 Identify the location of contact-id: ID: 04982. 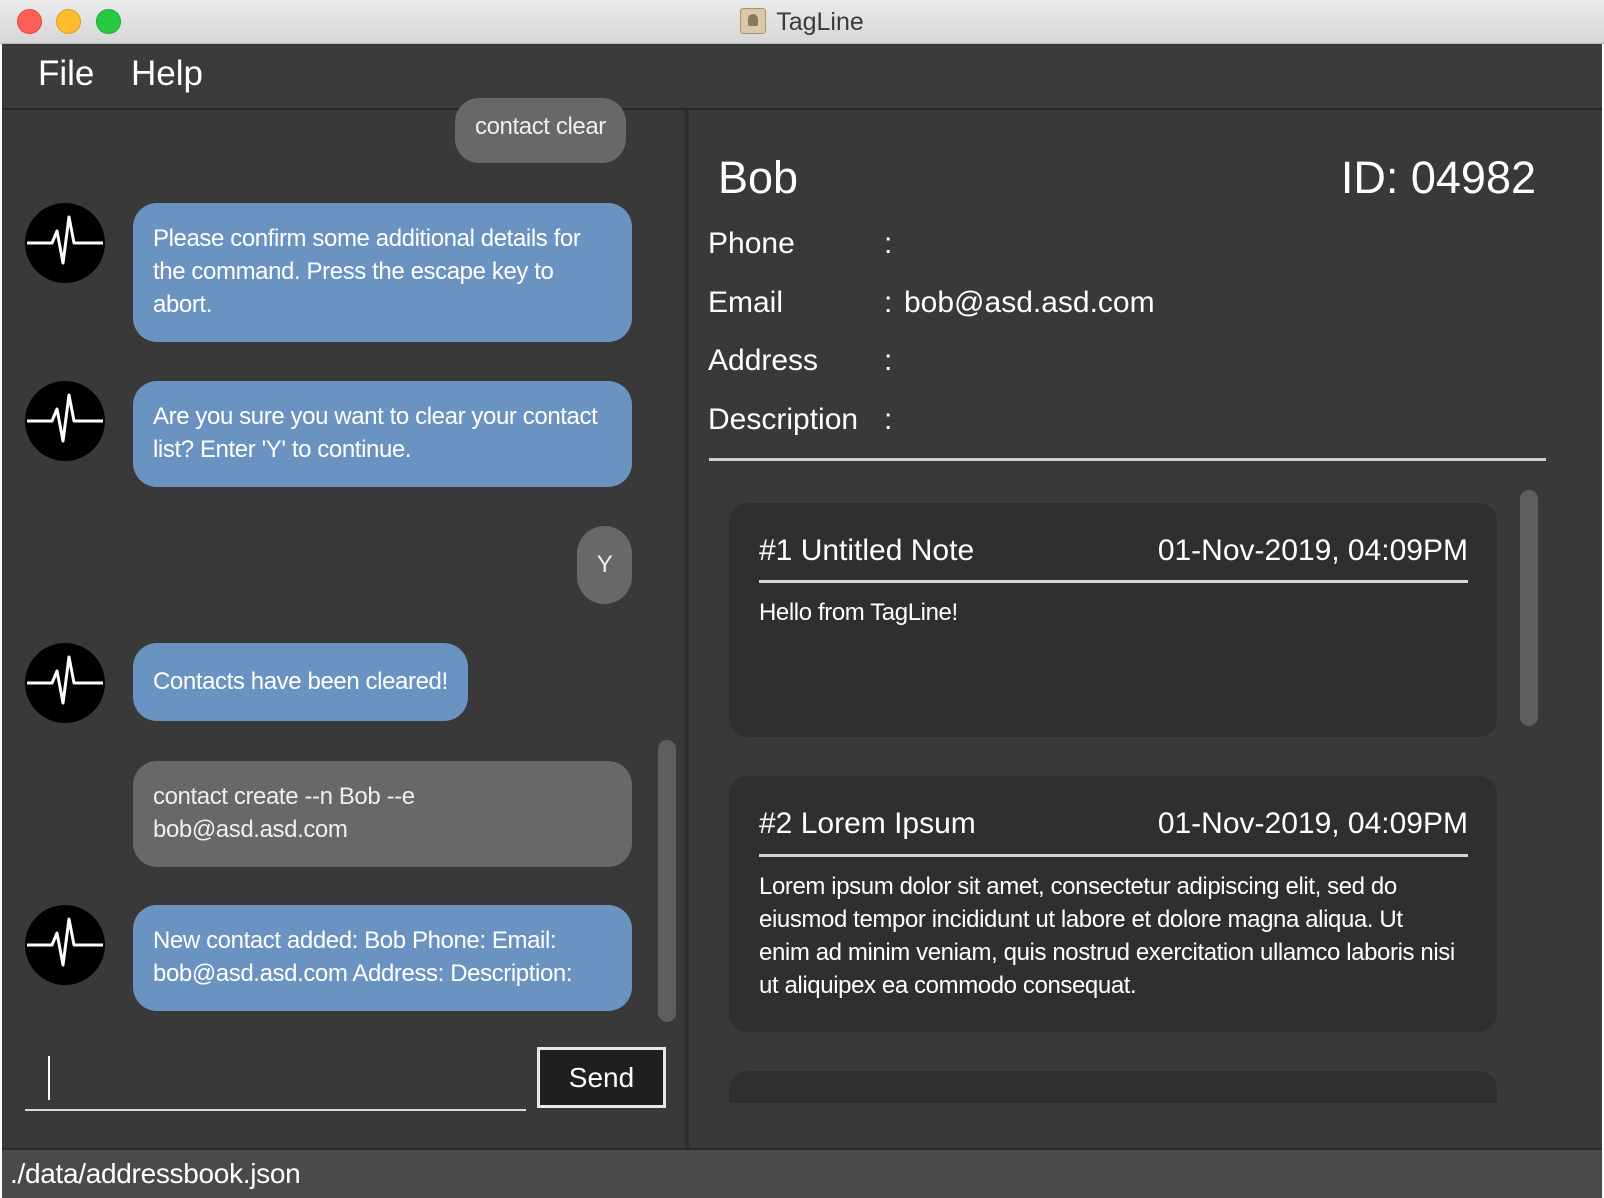
(1438, 177).